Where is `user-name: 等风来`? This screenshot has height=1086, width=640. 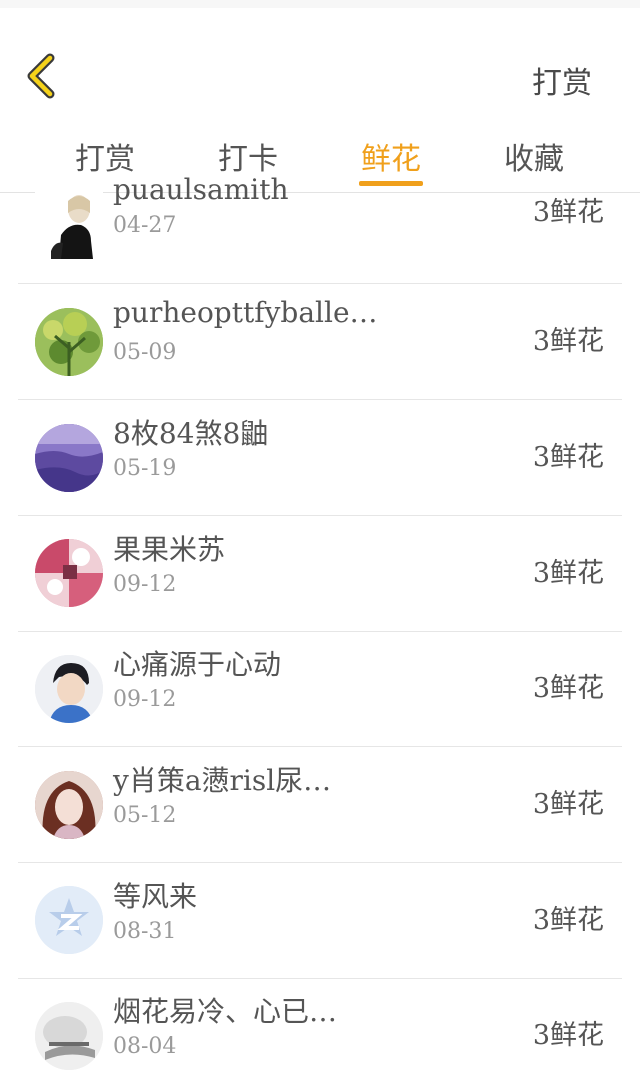
user-name: 等风来 is located at coordinates (155, 896).